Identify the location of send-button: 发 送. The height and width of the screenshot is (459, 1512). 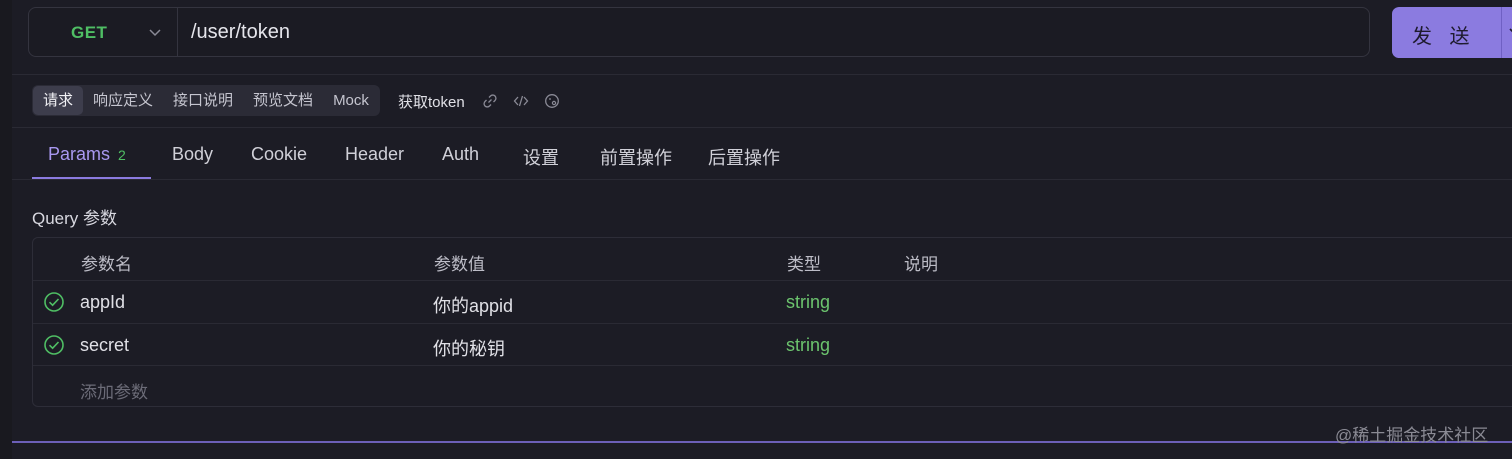
(1452, 32).